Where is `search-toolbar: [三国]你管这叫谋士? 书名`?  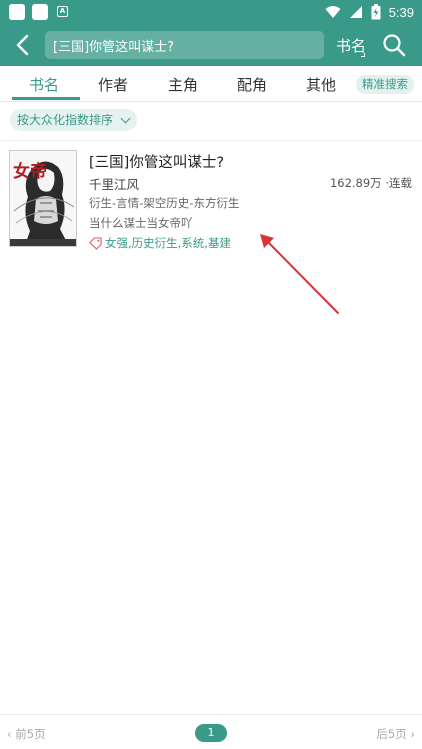
search-toolbar: [三国]你管这叫谋士? 书名 is located at coordinates (211, 45).